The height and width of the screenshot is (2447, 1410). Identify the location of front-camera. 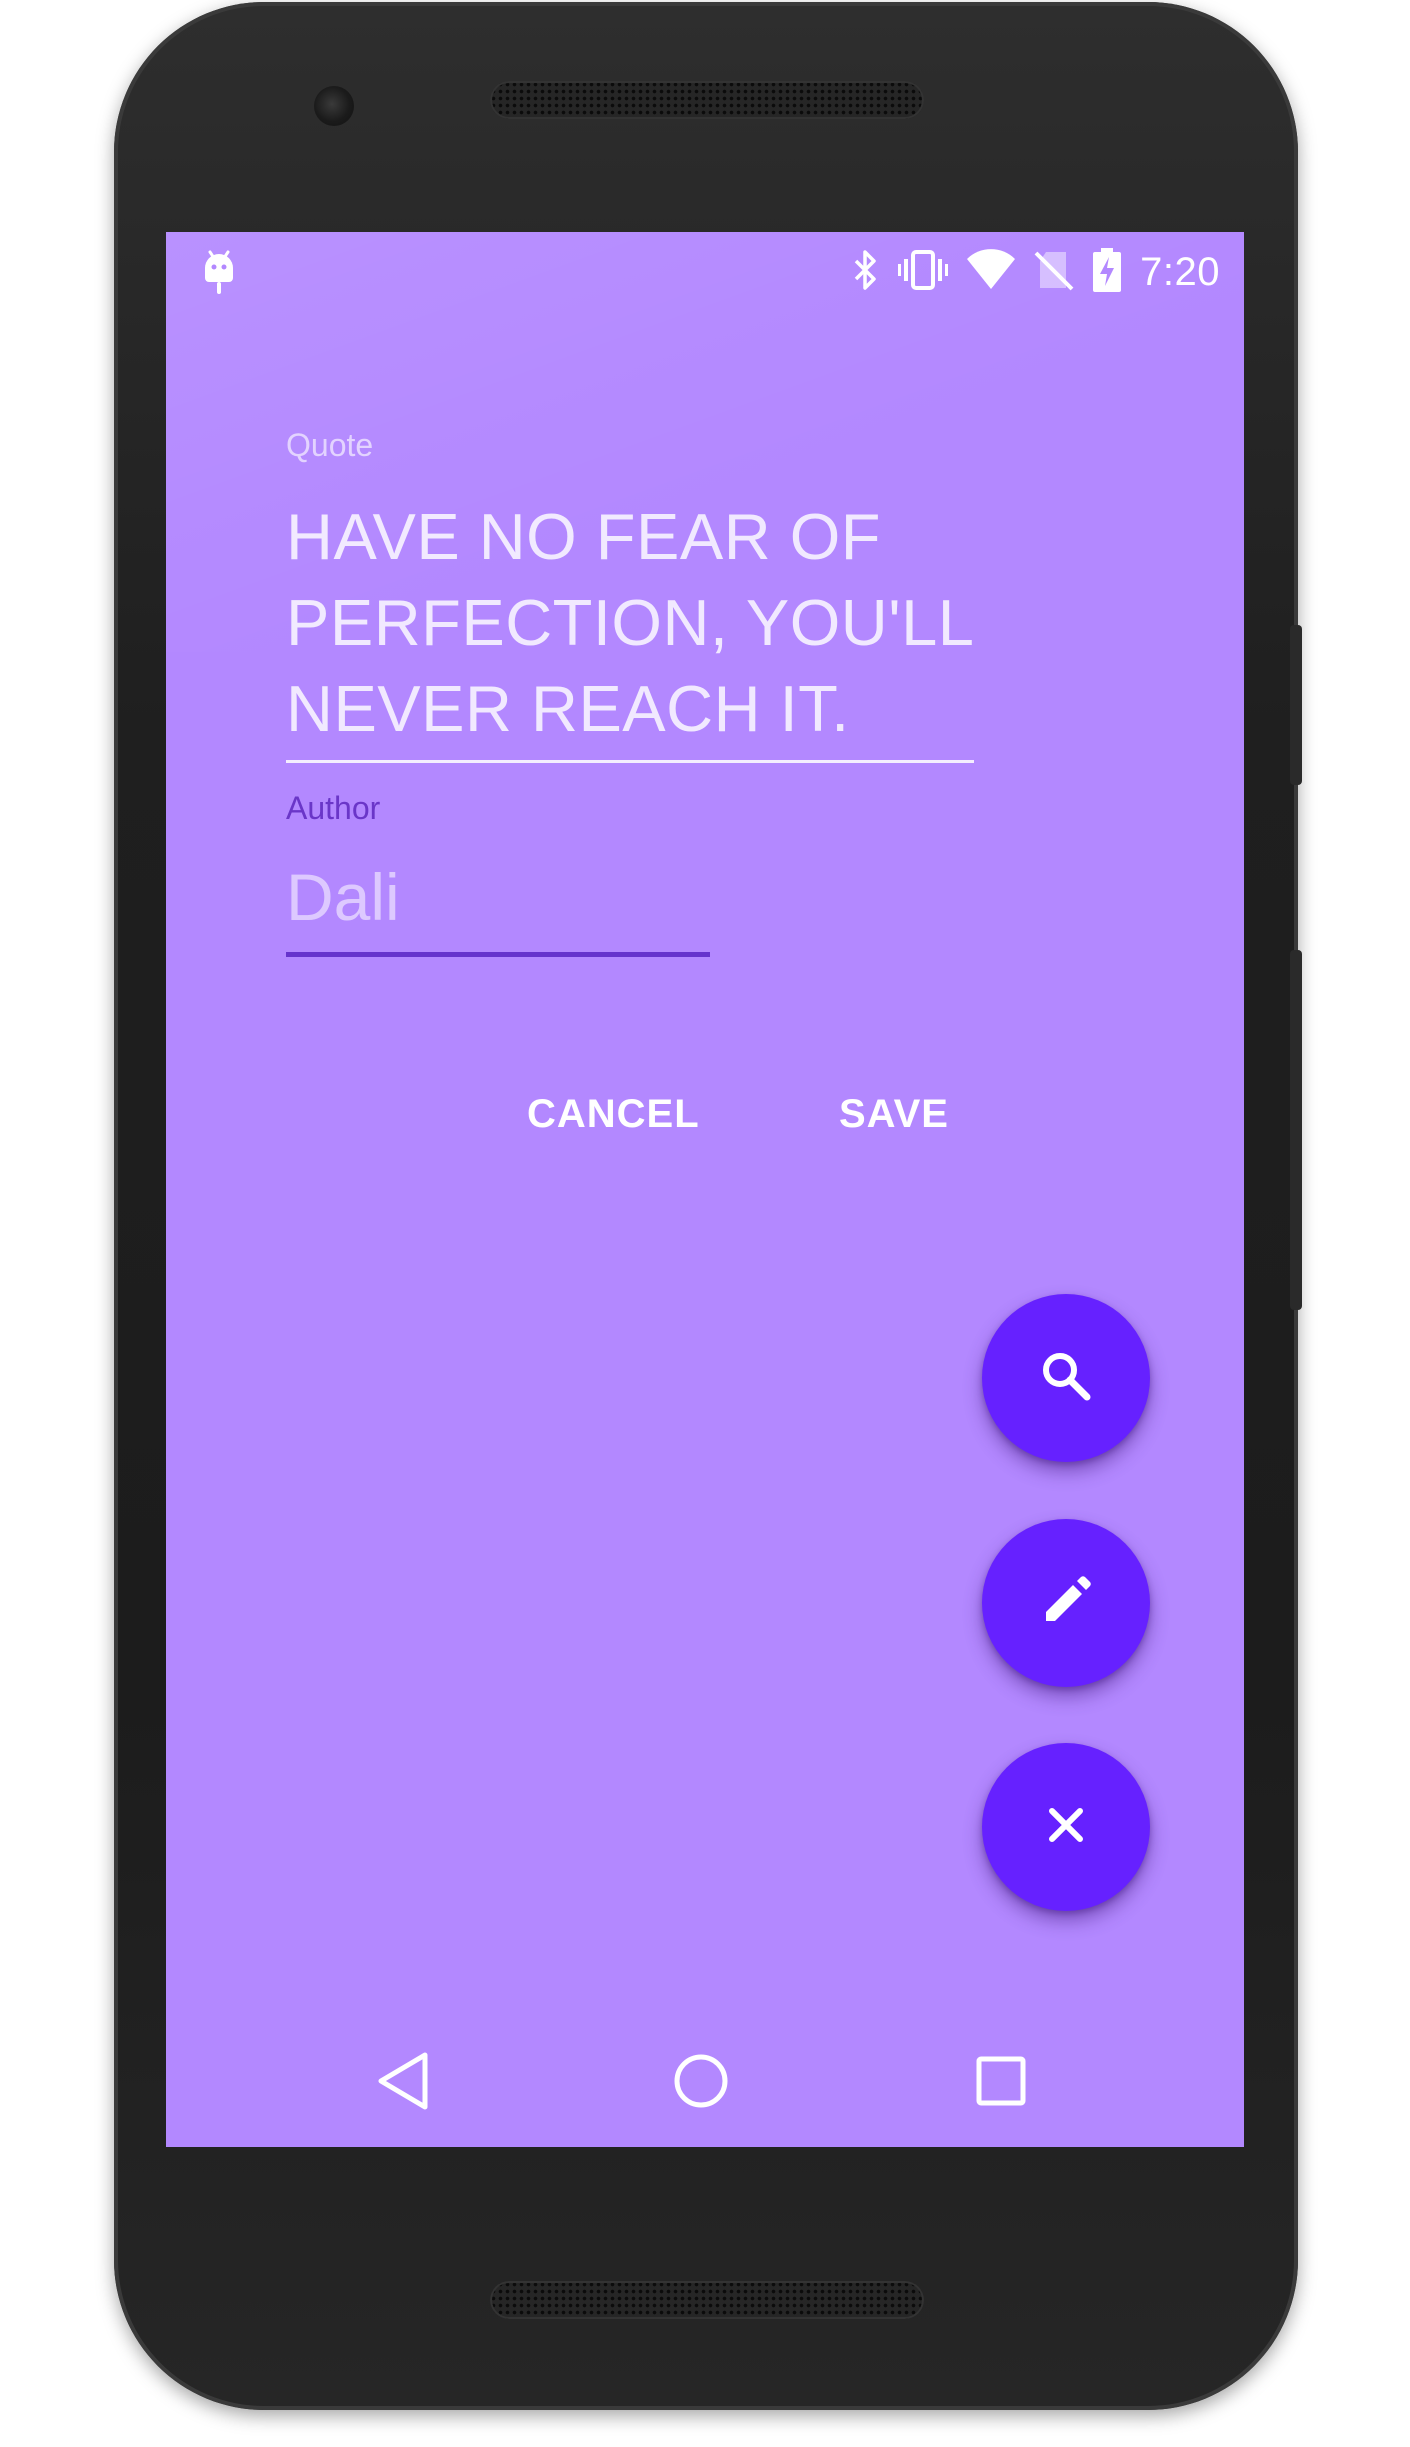
(334, 106).